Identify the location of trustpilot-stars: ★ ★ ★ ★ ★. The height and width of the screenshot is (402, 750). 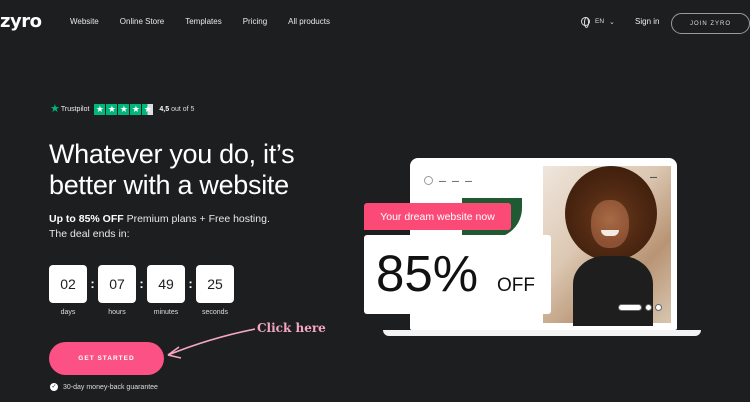
(124, 109).